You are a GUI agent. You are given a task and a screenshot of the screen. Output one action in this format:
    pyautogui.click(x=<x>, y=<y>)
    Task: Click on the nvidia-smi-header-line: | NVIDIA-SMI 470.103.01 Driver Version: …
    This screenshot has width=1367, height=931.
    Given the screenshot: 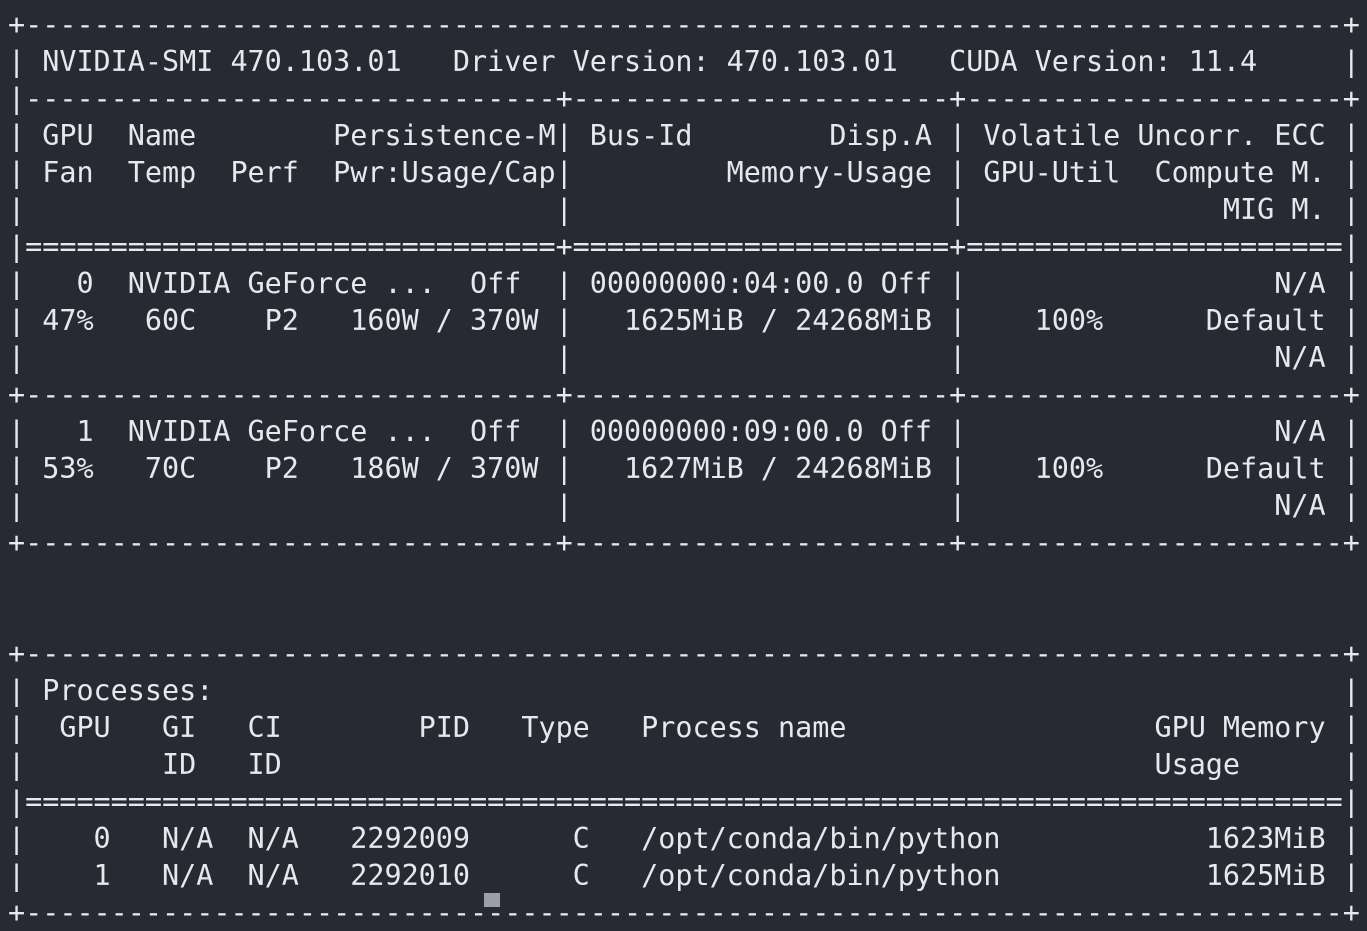 What is the action you would take?
    pyautogui.click(x=684, y=61)
    